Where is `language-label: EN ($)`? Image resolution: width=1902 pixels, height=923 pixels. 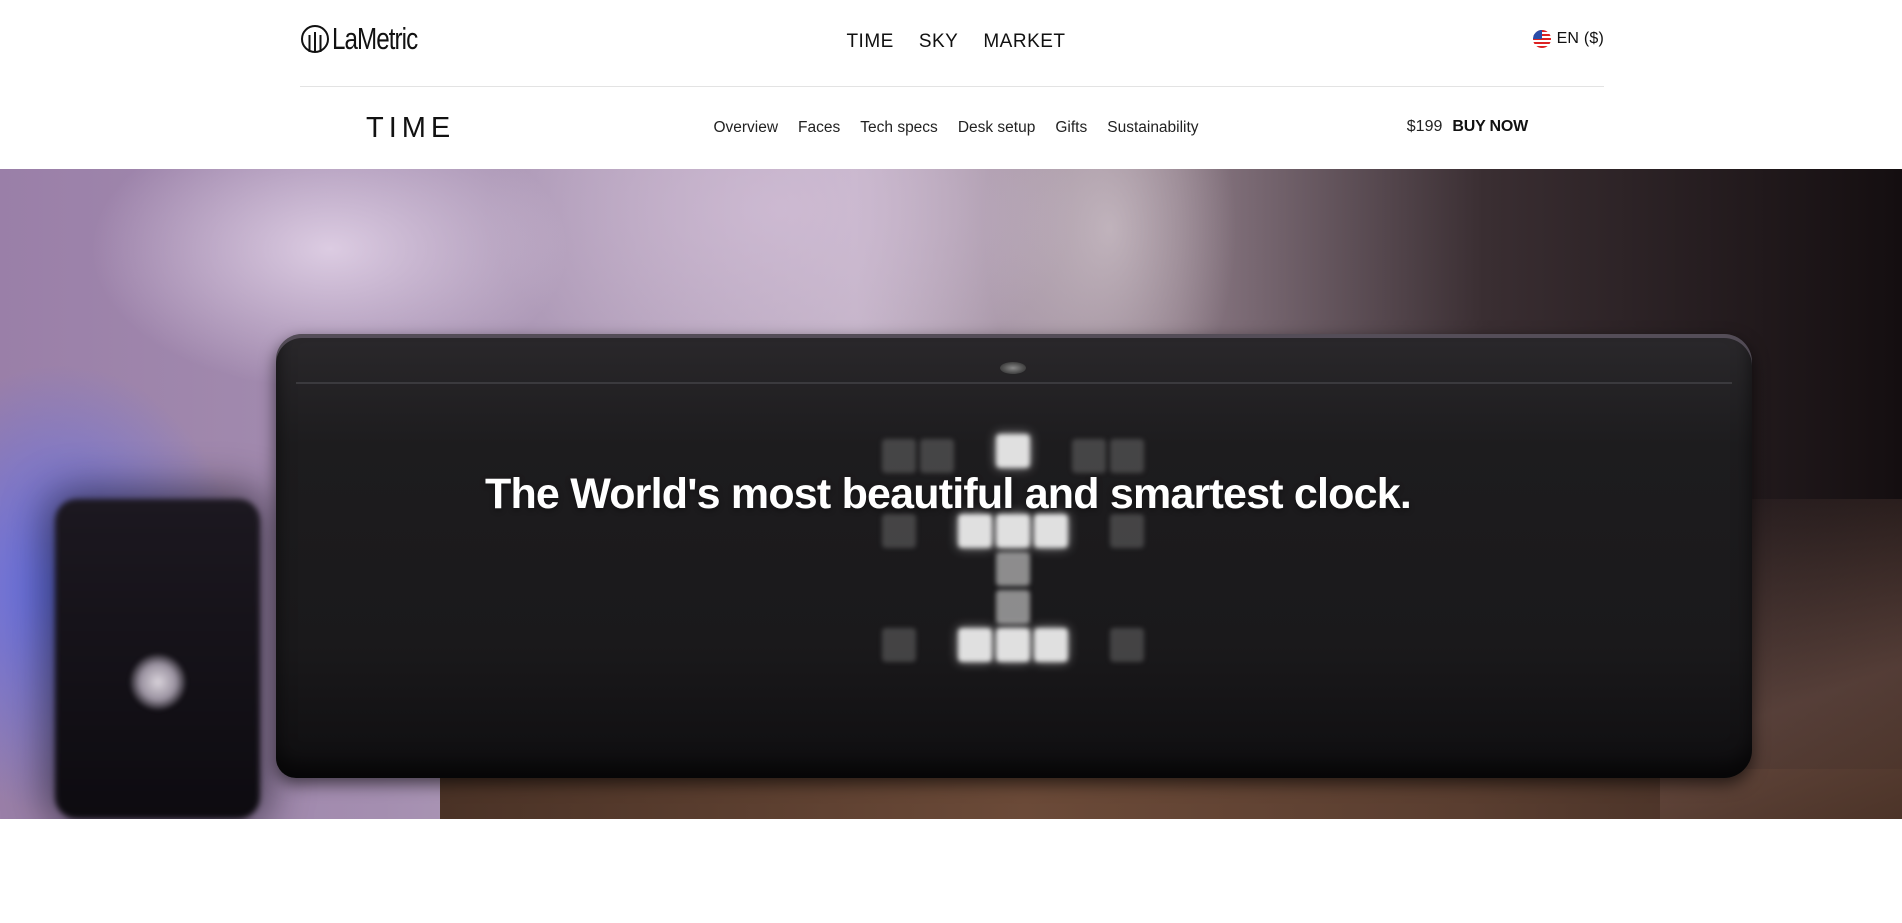 language-label: EN ($) is located at coordinates (1580, 38).